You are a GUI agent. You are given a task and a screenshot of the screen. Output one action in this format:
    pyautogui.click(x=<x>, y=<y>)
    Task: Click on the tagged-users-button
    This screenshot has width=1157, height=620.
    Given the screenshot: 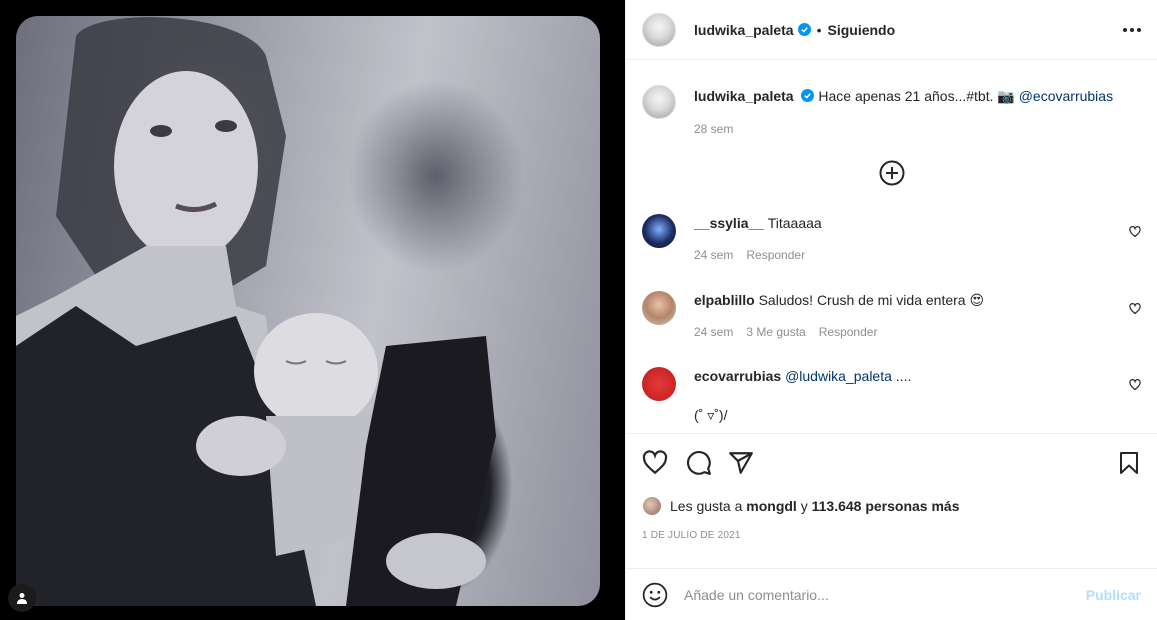 What is the action you would take?
    pyautogui.click(x=22, y=598)
    